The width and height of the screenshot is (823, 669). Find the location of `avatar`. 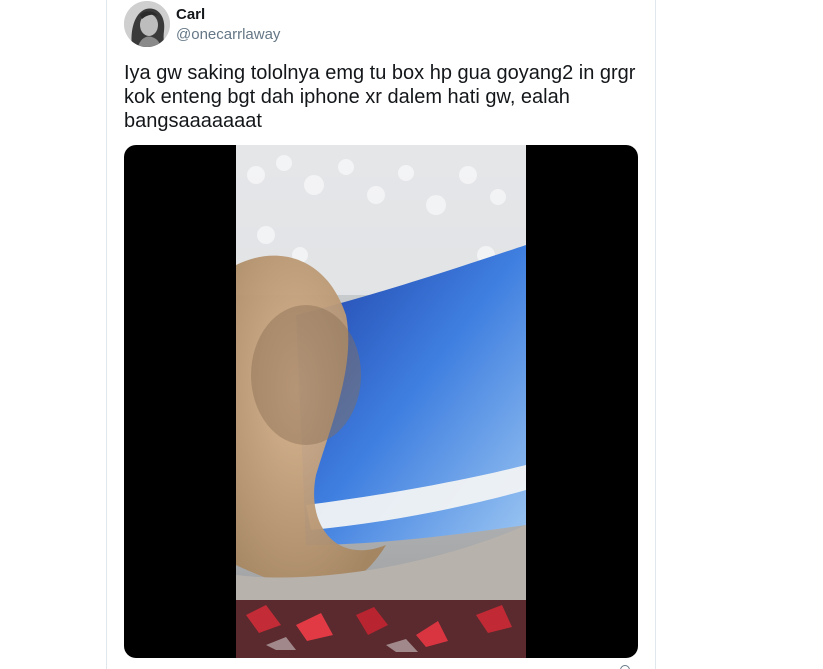

avatar is located at coordinates (147, 24).